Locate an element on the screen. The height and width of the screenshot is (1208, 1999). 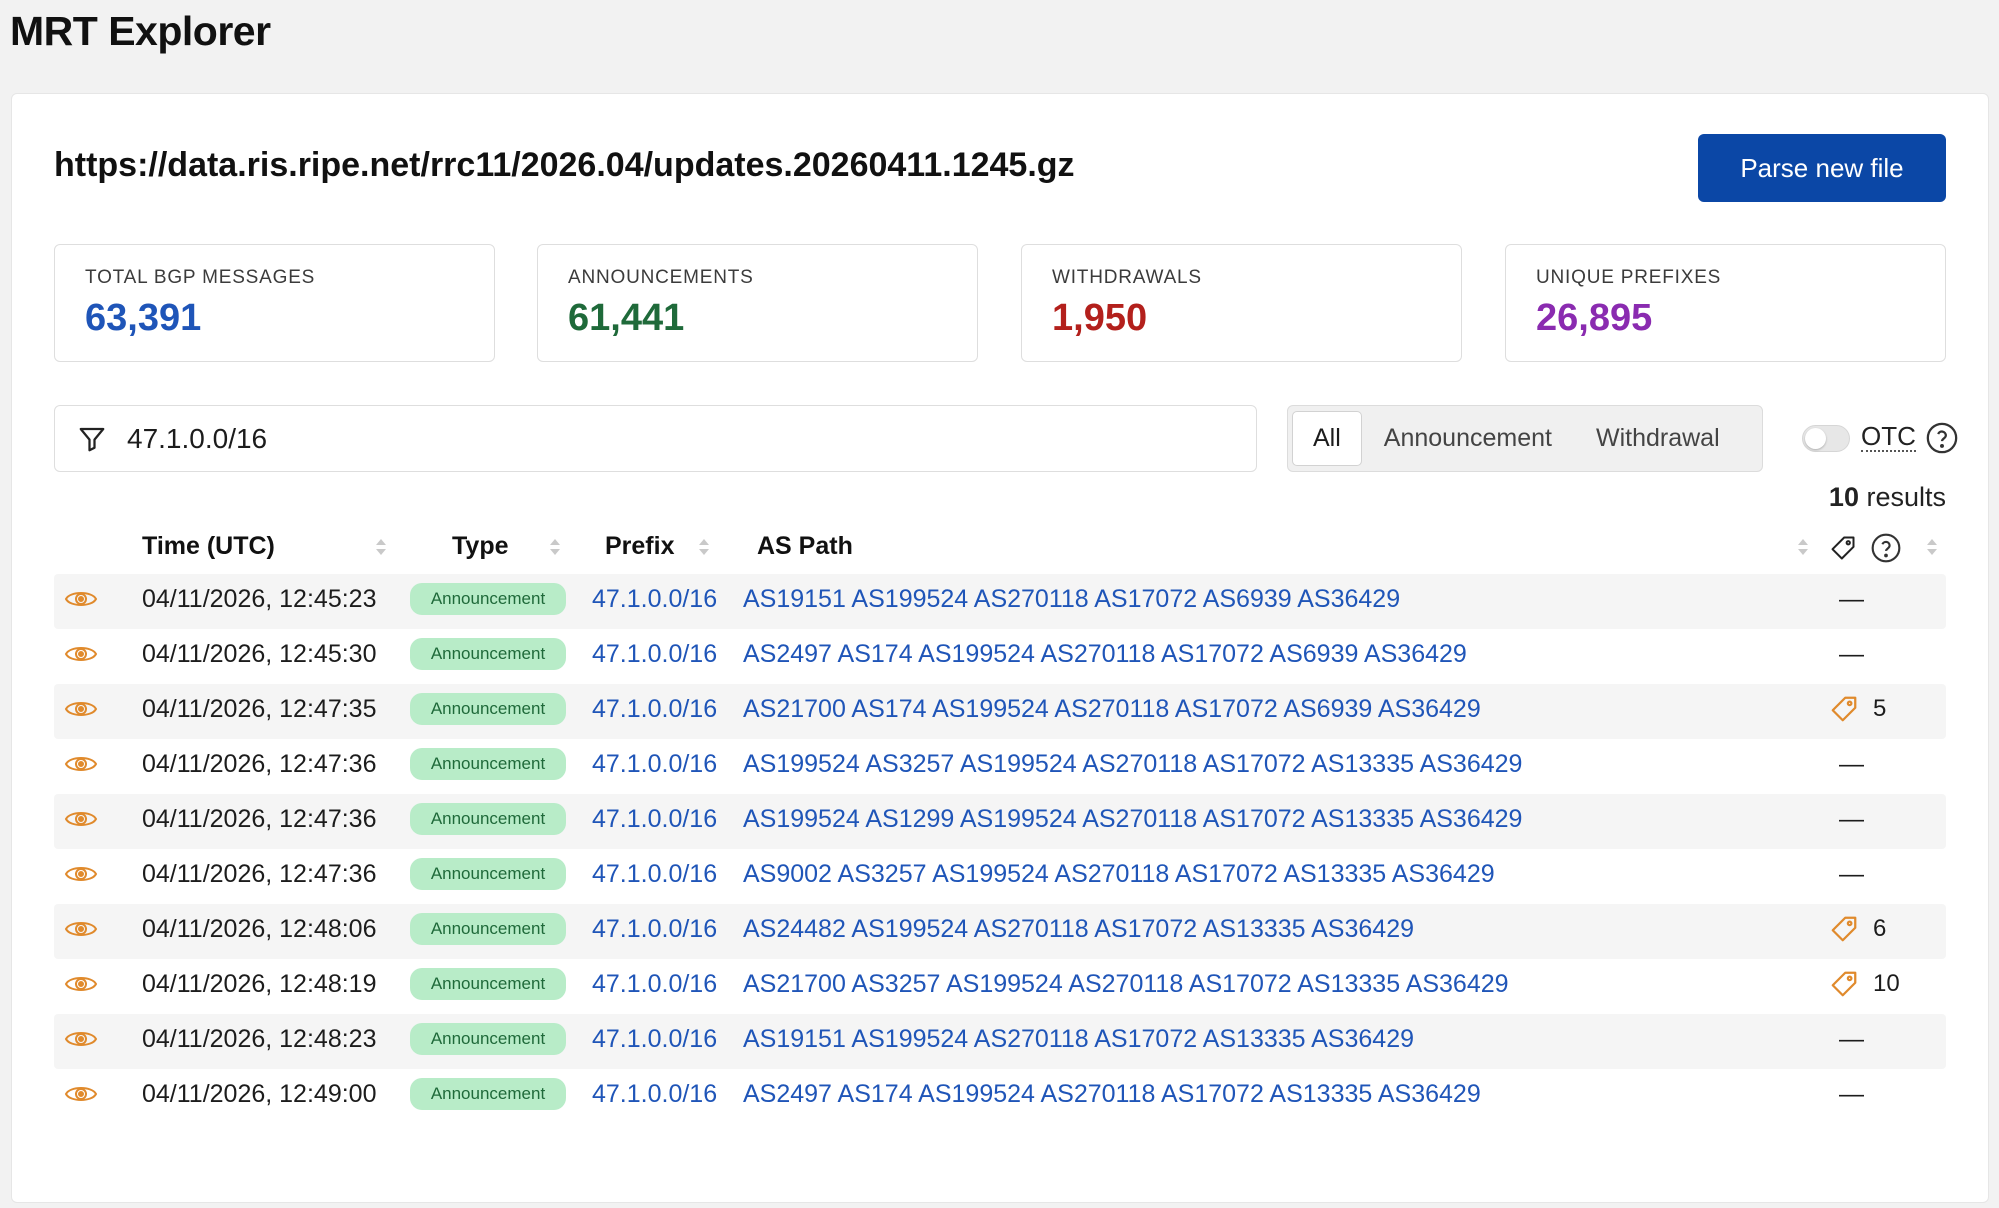
table-header: Time (UTC) Type Prefix AS Path is located at coordinates (1000, 547).